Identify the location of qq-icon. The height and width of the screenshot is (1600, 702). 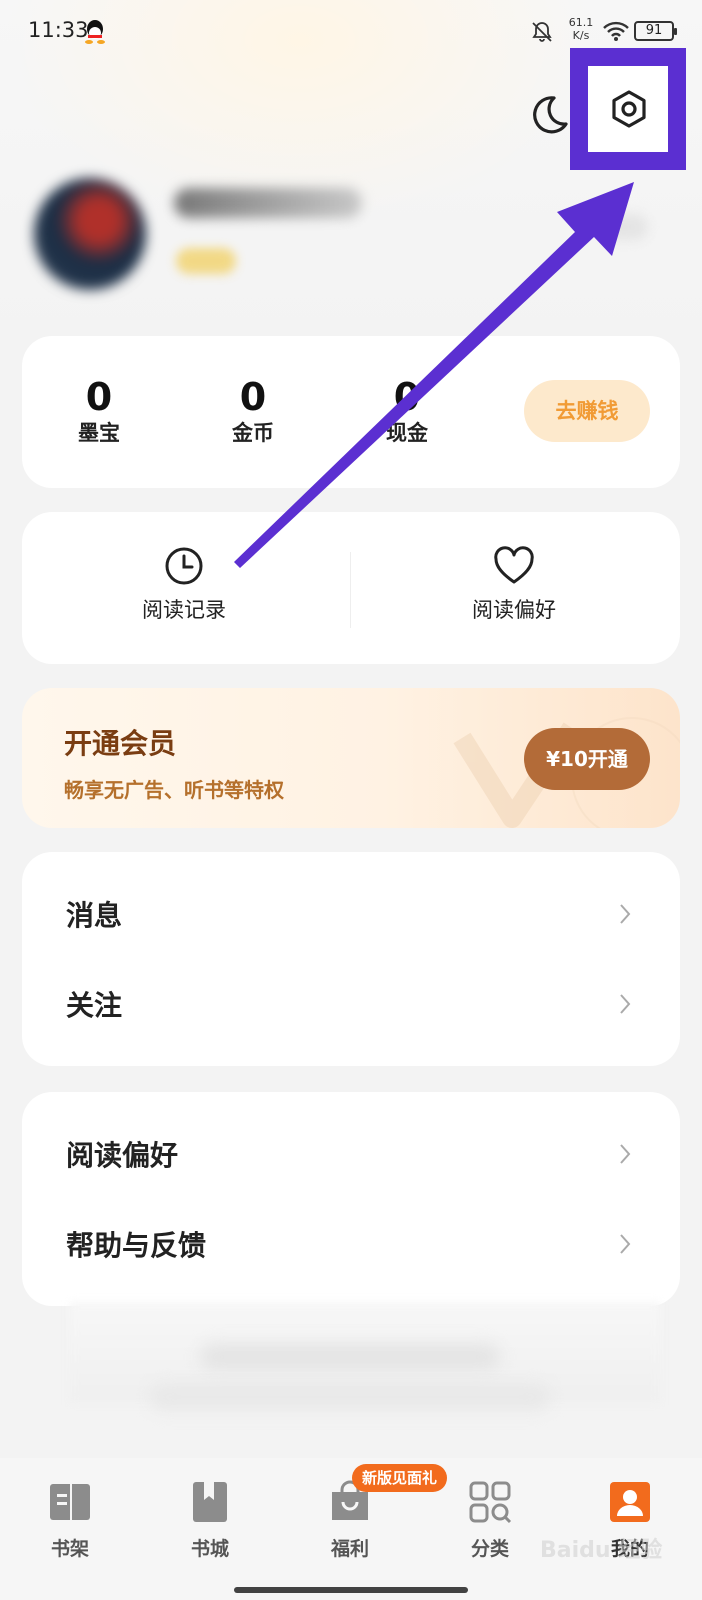
(95, 32).